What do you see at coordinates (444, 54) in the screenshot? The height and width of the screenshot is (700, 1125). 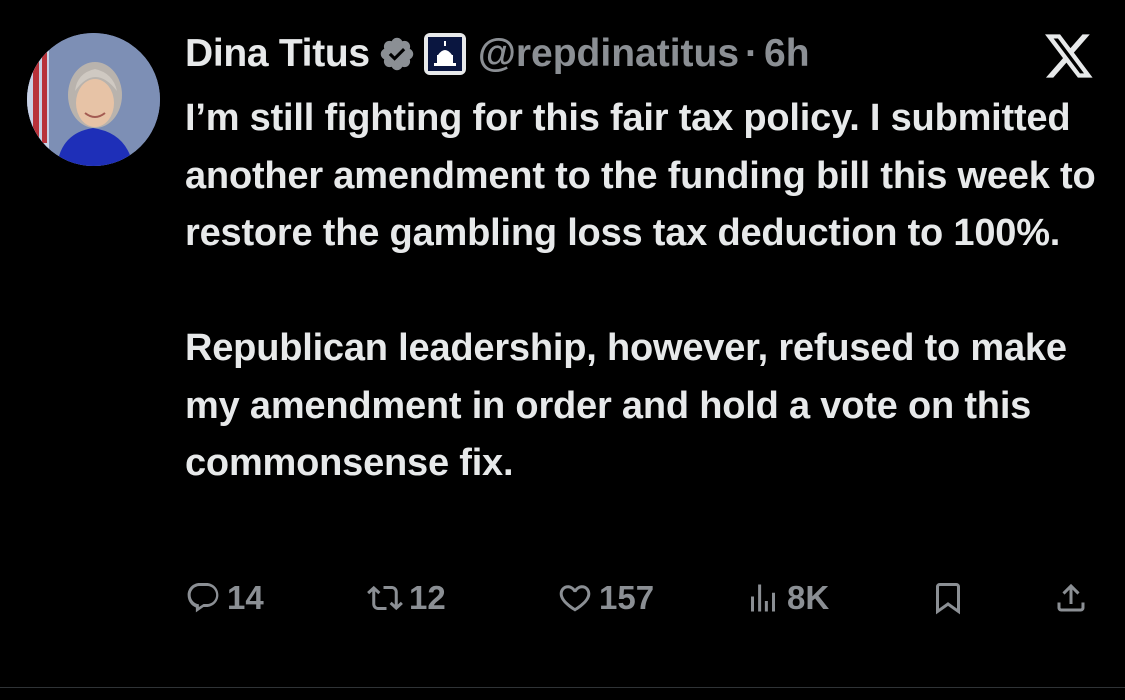 I see `capitol-affiliation-badge-icon` at bounding box center [444, 54].